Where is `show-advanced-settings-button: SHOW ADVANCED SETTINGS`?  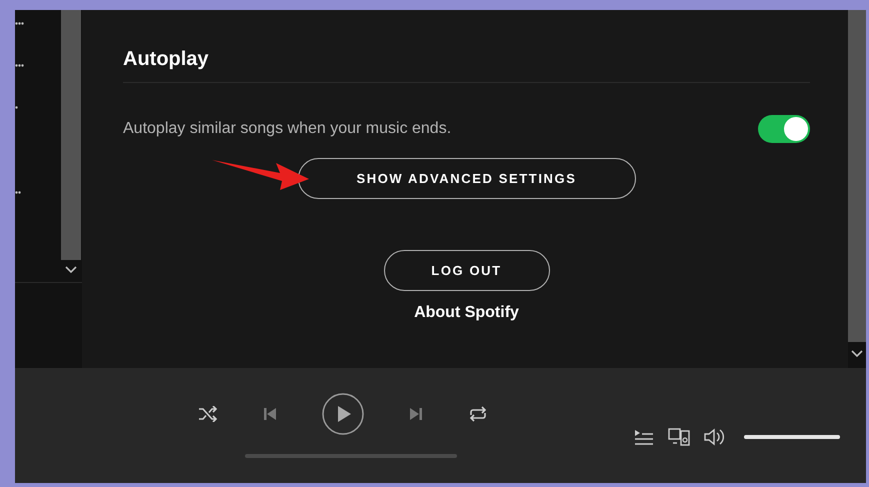 show-advanced-settings-button: SHOW ADVANCED SETTINGS is located at coordinates (467, 178).